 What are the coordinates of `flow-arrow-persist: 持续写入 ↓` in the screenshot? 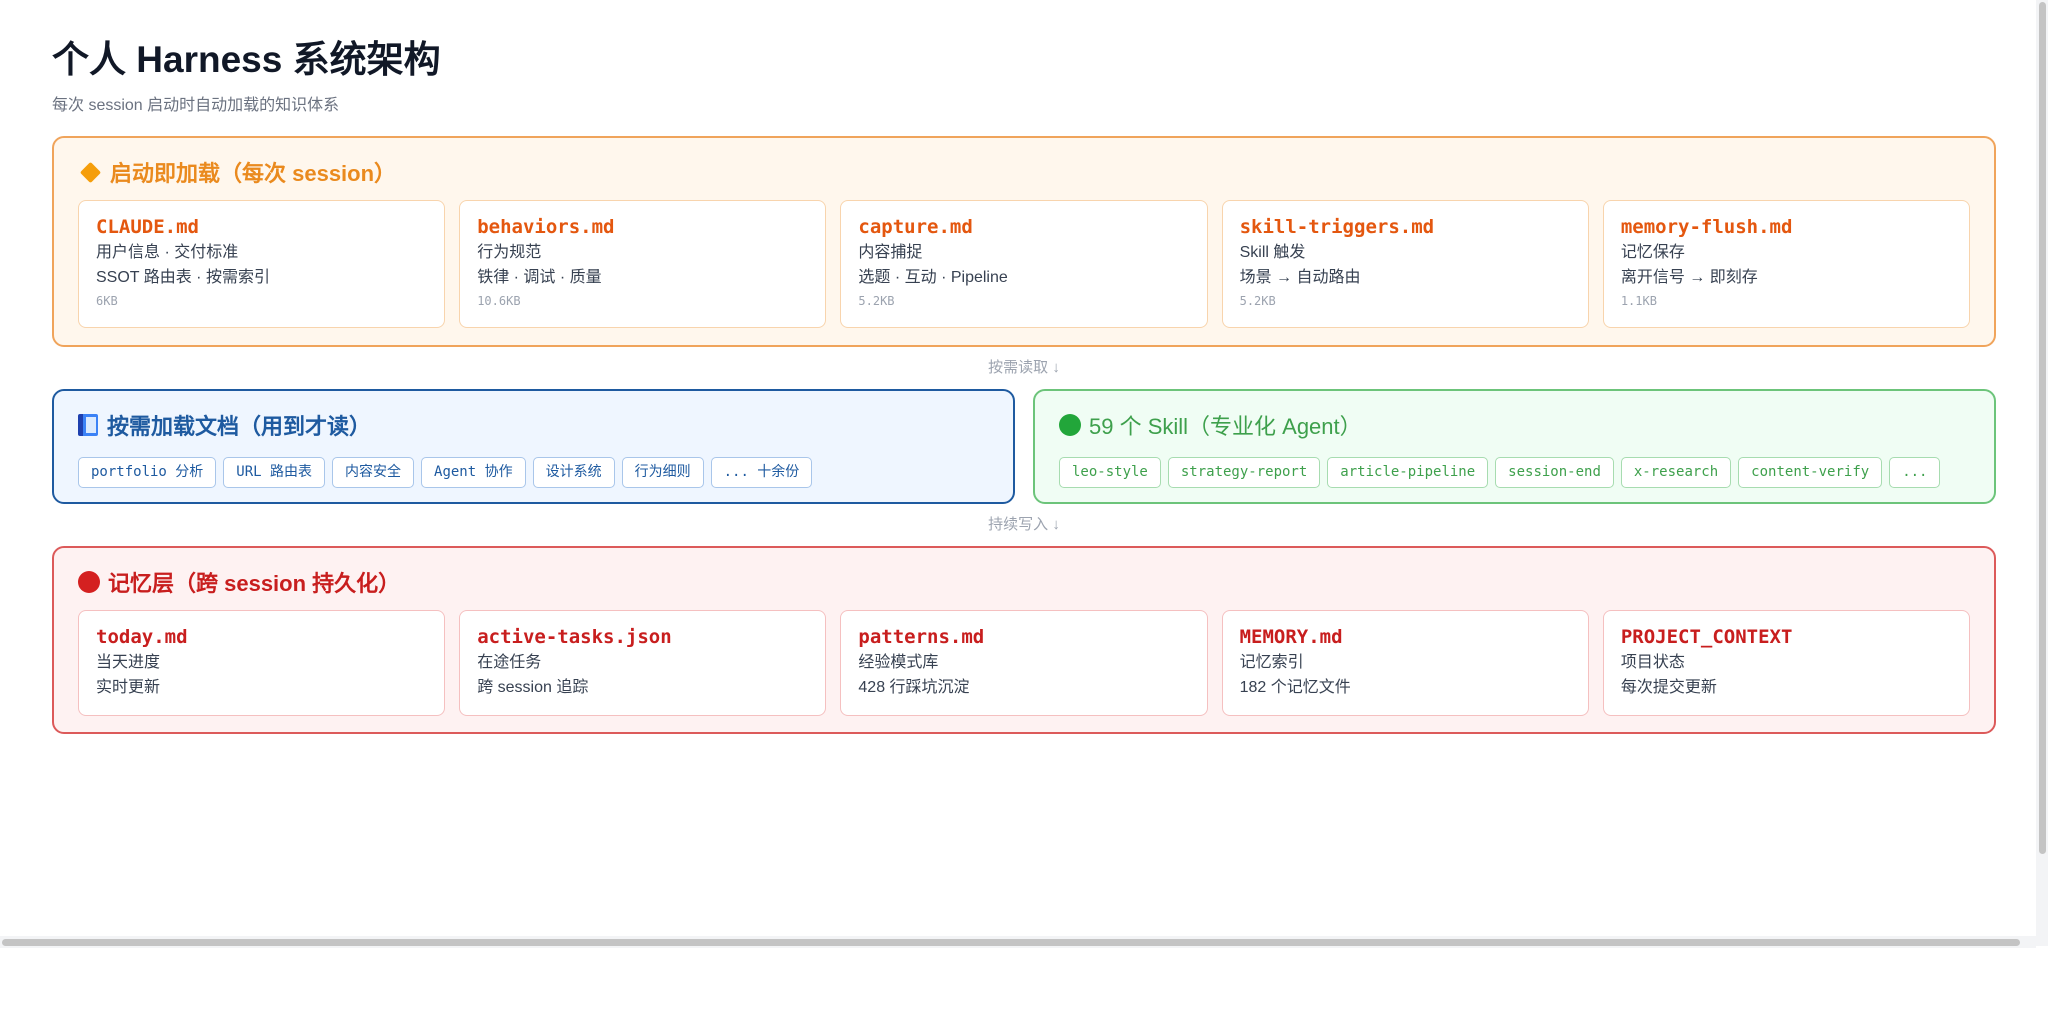 It's located at (1024, 524).